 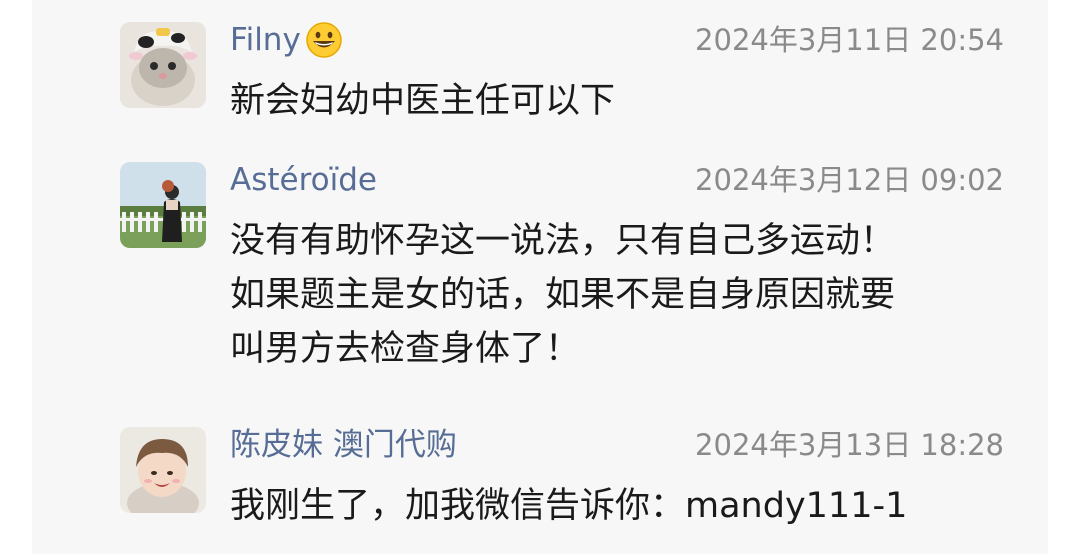 I want to click on comment-line: 没有有助怀孕这一说法，只有自己多运动！, so click(x=563, y=241).